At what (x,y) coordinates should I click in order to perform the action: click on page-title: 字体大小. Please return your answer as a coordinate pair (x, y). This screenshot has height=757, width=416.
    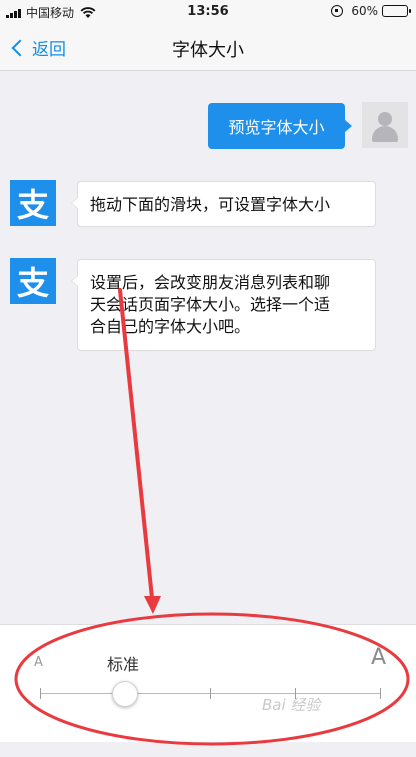
    Looking at the image, I should click on (208, 50).